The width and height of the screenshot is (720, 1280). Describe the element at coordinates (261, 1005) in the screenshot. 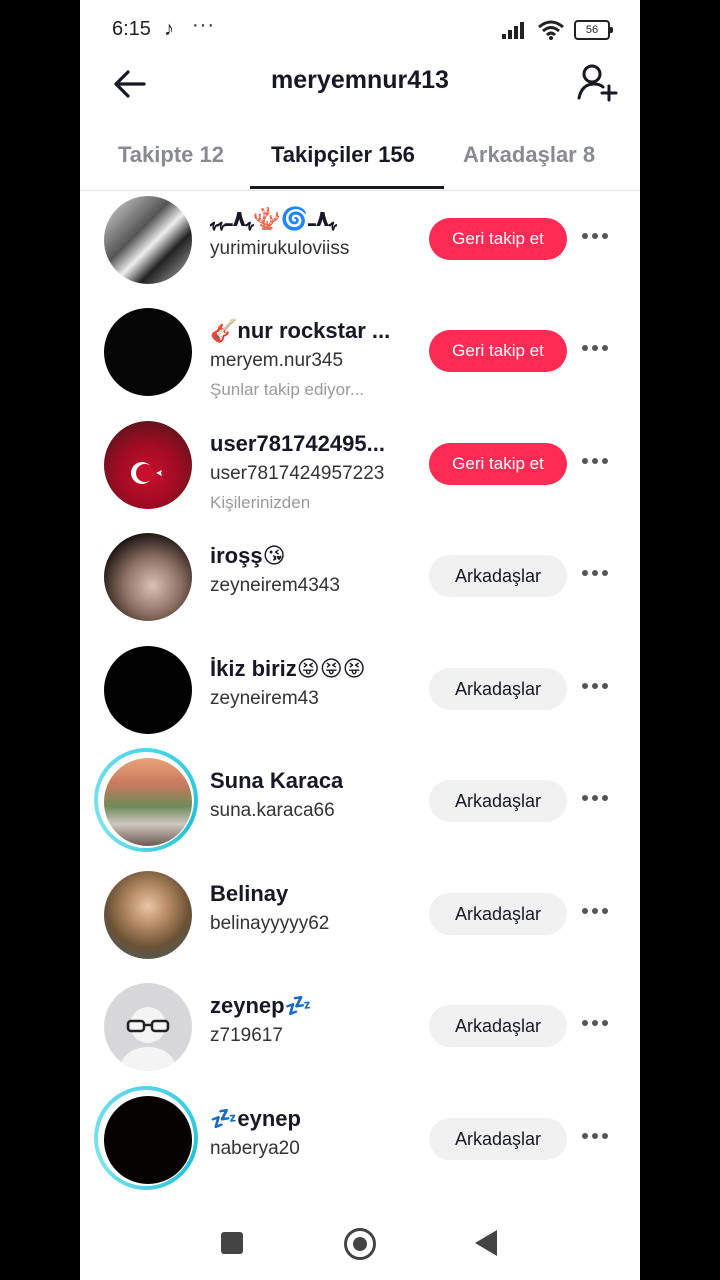

I see `display-name: zeynep💤` at that location.